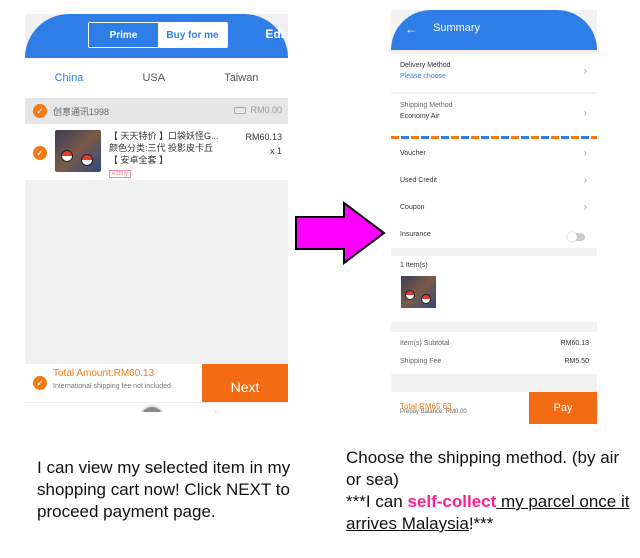 The width and height of the screenshot is (640, 558). Describe the element at coordinates (47, 412) in the screenshot. I see `home-icon: ⌂` at that location.